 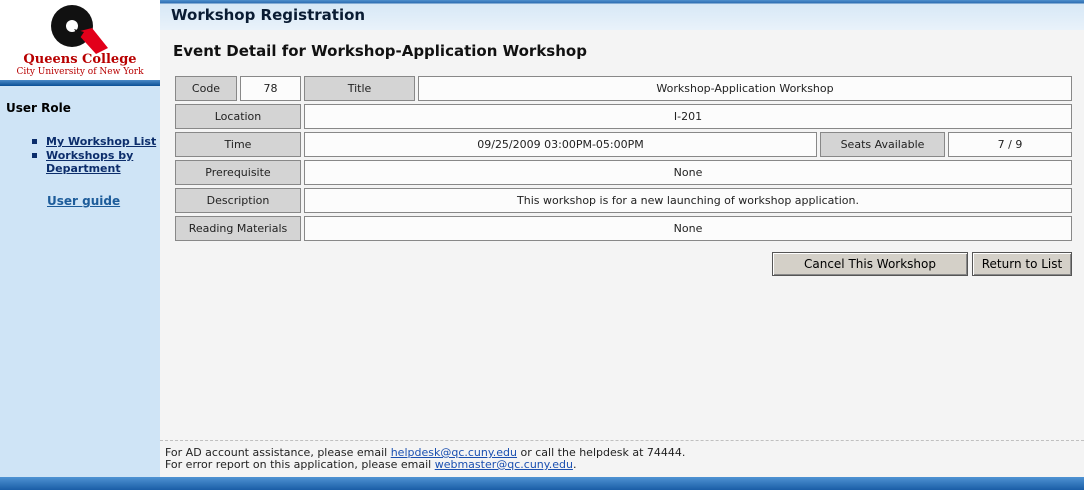 What do you see at coordinates (79, 29) in the screenshot?
I see `queens-college-q-logo-icon` at bounding box center [79, 29].